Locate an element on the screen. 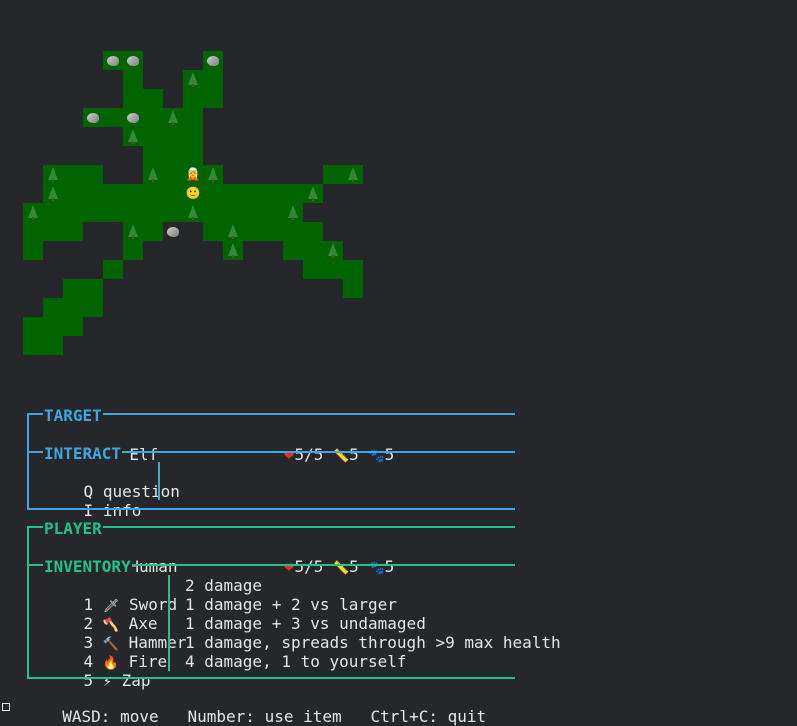 Image resolution: width=797 pixels, height=726 pixels. inventory-header: INVENTORY is located at coordinates (87, 566).